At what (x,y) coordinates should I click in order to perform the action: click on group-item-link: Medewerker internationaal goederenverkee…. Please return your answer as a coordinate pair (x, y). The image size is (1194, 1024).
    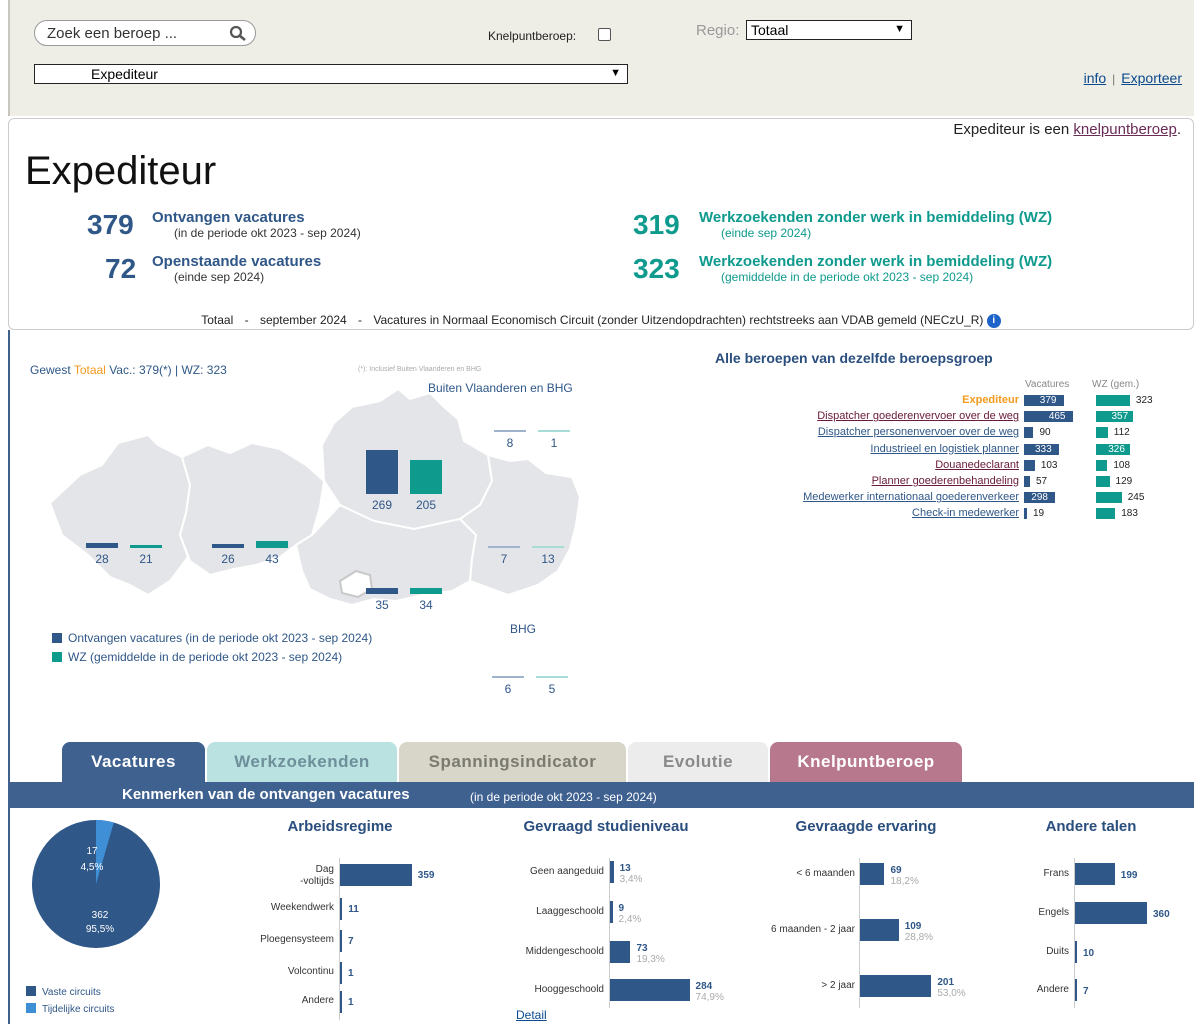
    Looking at the image, I should click on (911, 497).